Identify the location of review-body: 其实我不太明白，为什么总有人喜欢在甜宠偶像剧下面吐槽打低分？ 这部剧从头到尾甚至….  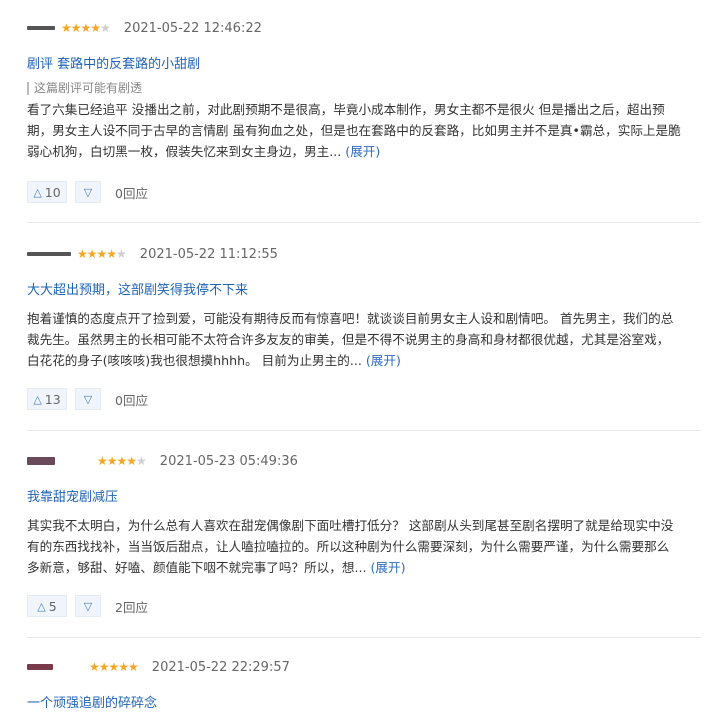
(364, 546).